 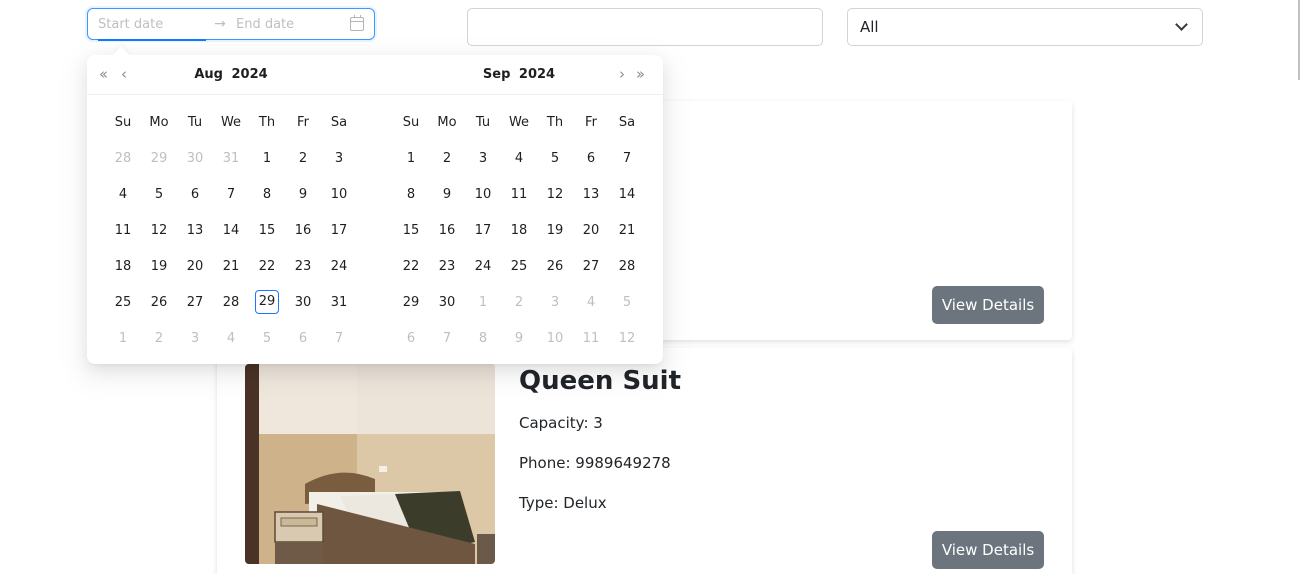 What do you see at coordinates (231, 24) in the screenshot?
I see `date-range-picker: Start date → End date` at bounding box center [231, 24].